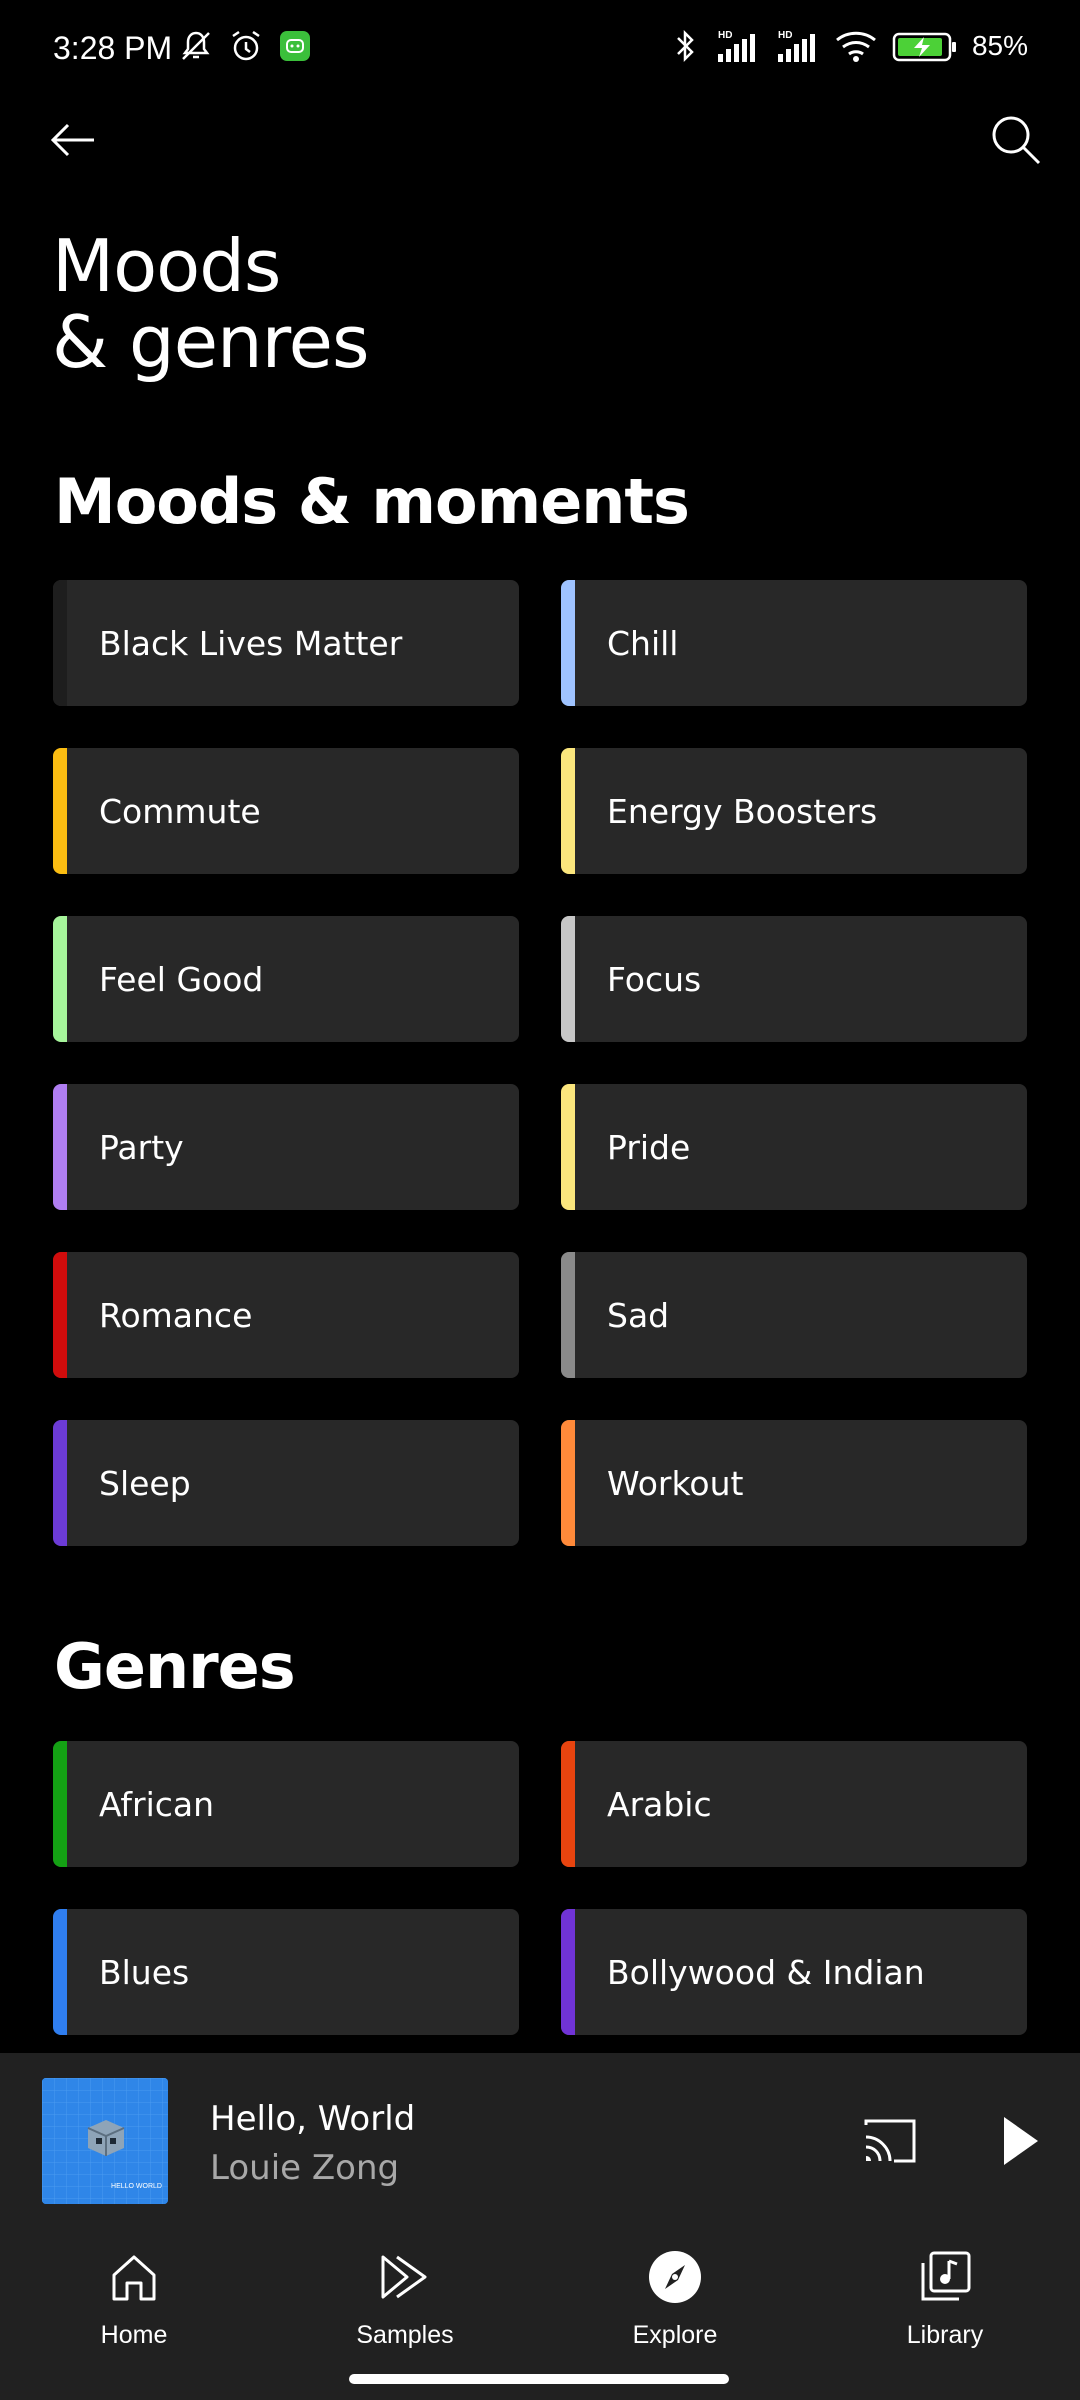 This screenshot has width=1080, height=2400. Describe the element at coordinates (134, 2335) in the screenshot. I see `nav-label: Home` at that location.